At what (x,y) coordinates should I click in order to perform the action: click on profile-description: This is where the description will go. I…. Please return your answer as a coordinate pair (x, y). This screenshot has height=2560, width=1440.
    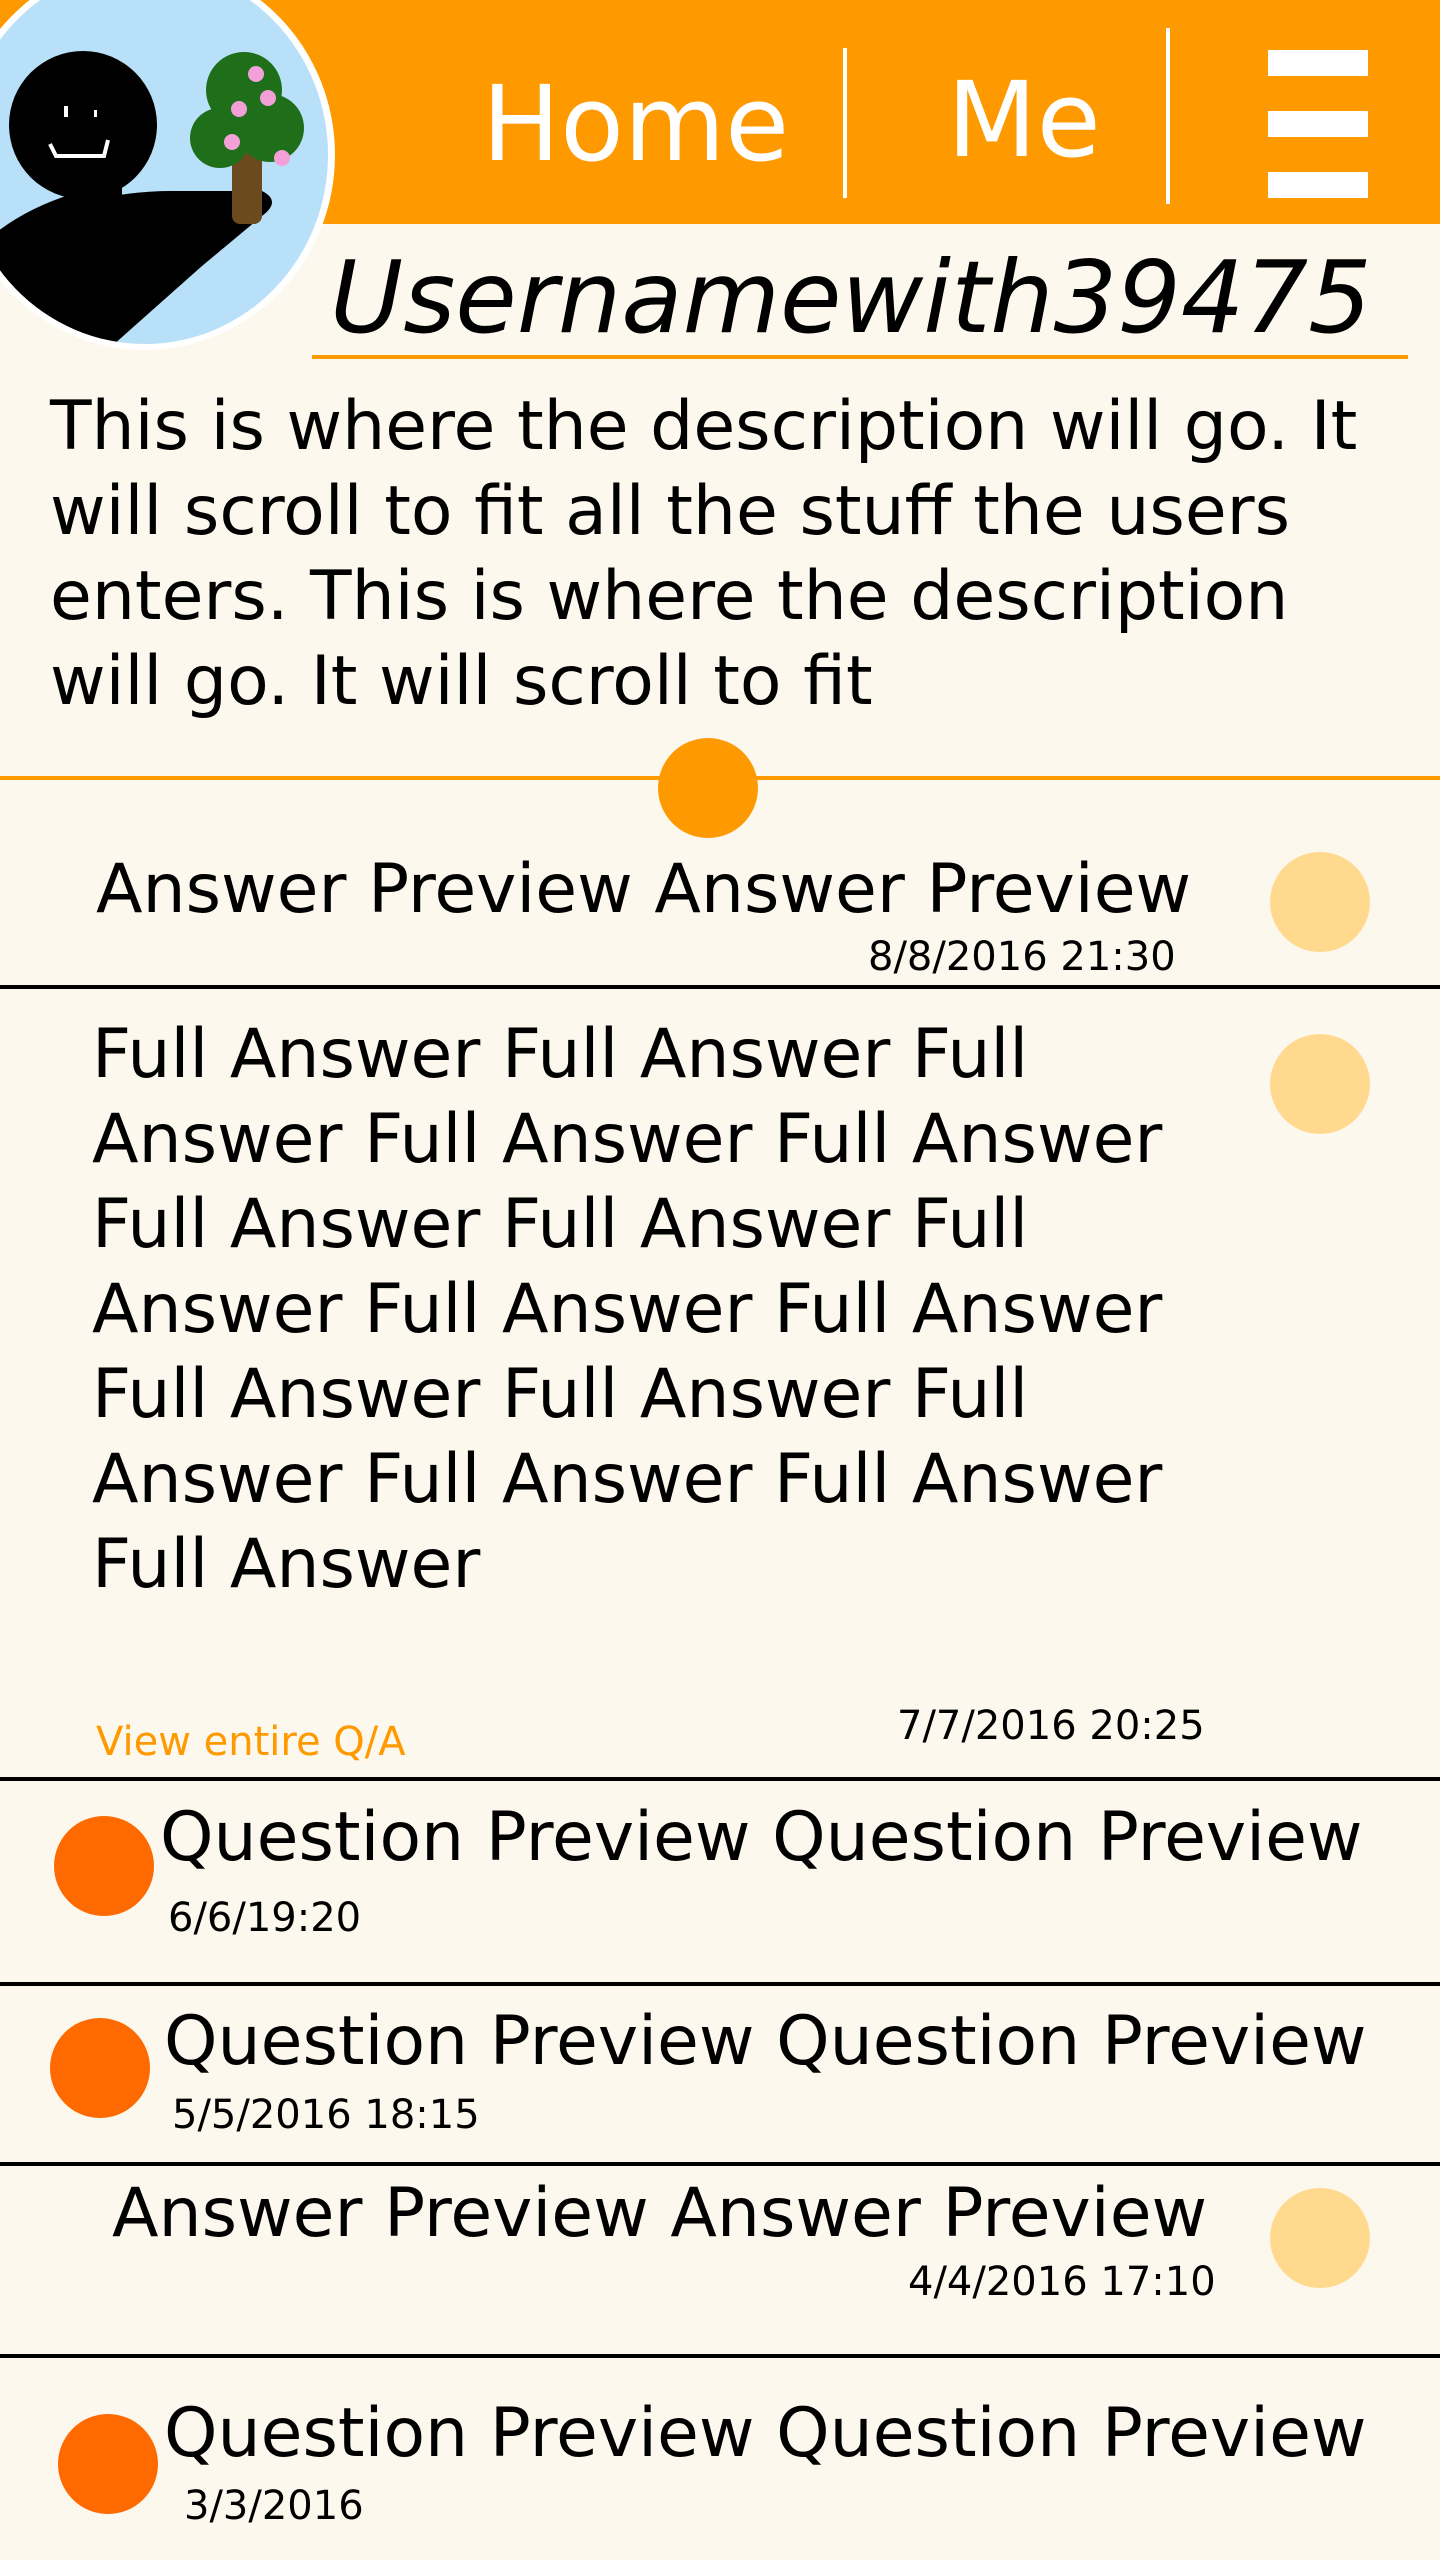
    Looking at the image, I should click on (704, 554).